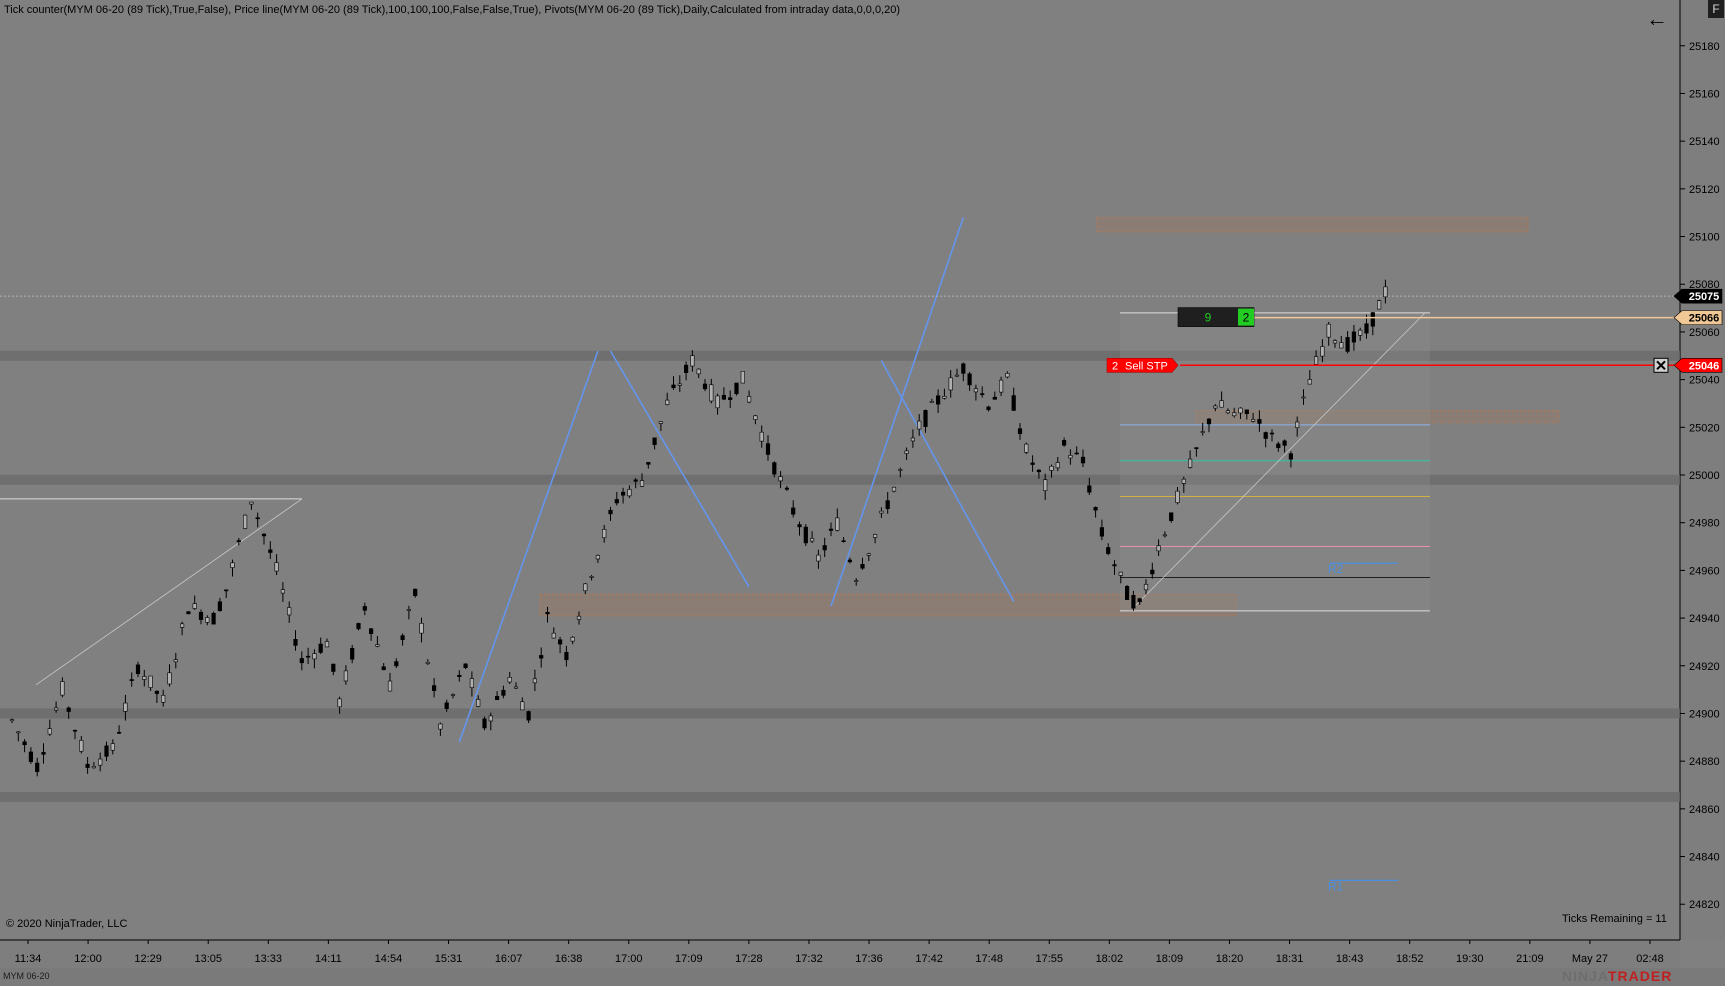  Describe the element at coordinates (840, 954) in the screenshot. I see `time-axis` at that location.